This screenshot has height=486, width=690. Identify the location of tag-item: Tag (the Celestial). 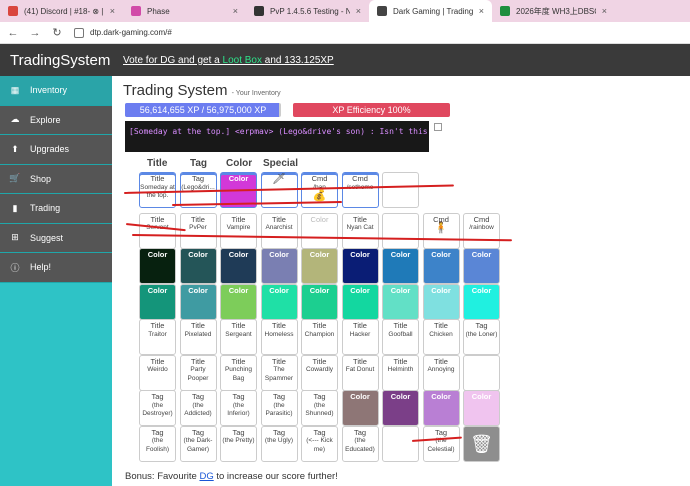
(441, 443).